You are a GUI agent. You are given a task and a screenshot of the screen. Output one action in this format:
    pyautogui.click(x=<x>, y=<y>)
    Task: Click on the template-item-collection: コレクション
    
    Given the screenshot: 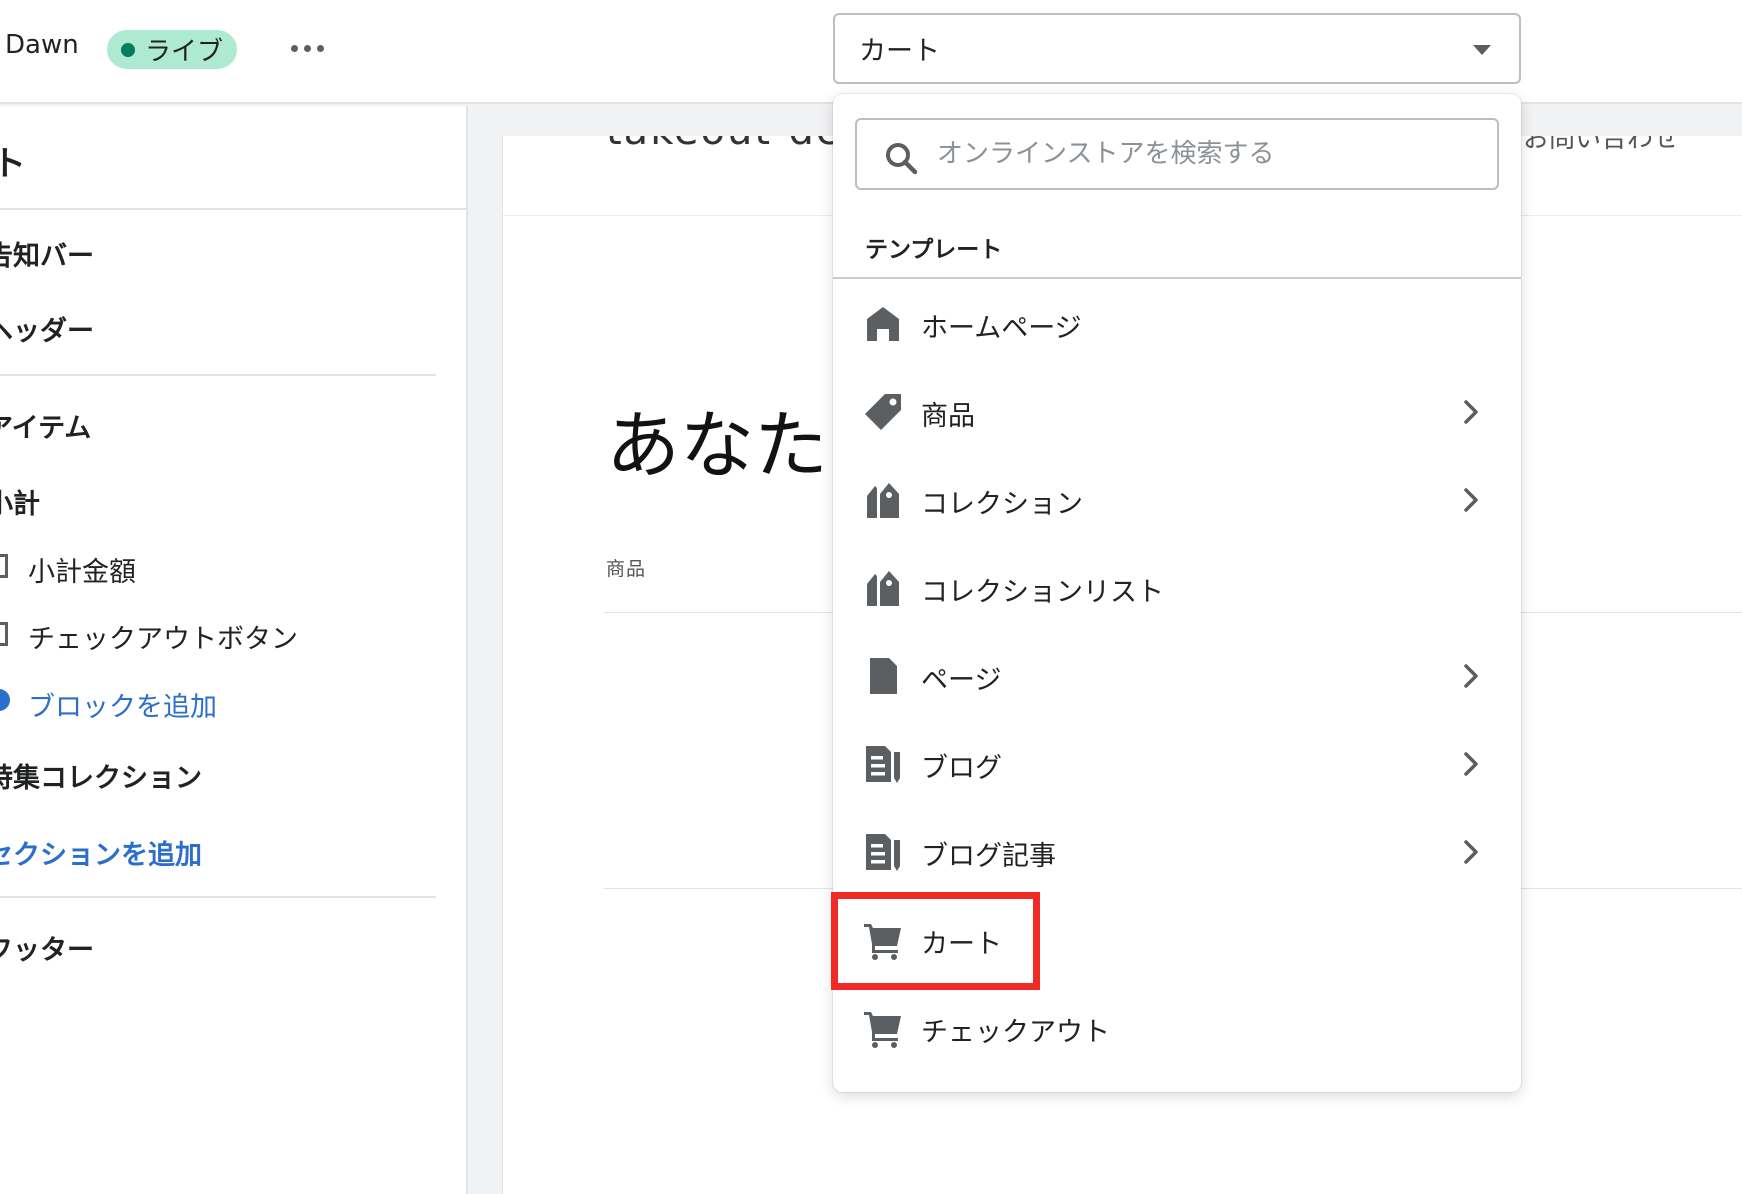 What is the action you would take?
    pyautogui.click(x=1177, y=500)
    